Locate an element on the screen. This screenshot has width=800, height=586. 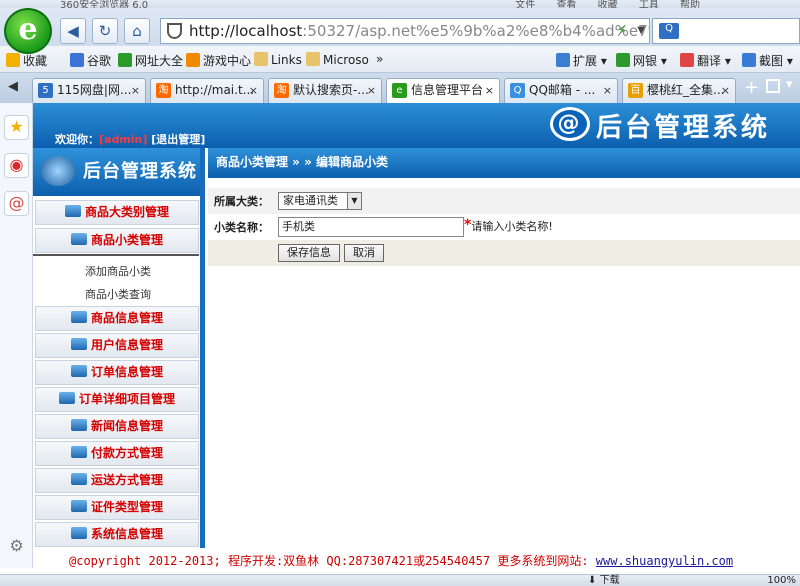
bookmark-google: 谷歌 is located at coordinates (90, 60).